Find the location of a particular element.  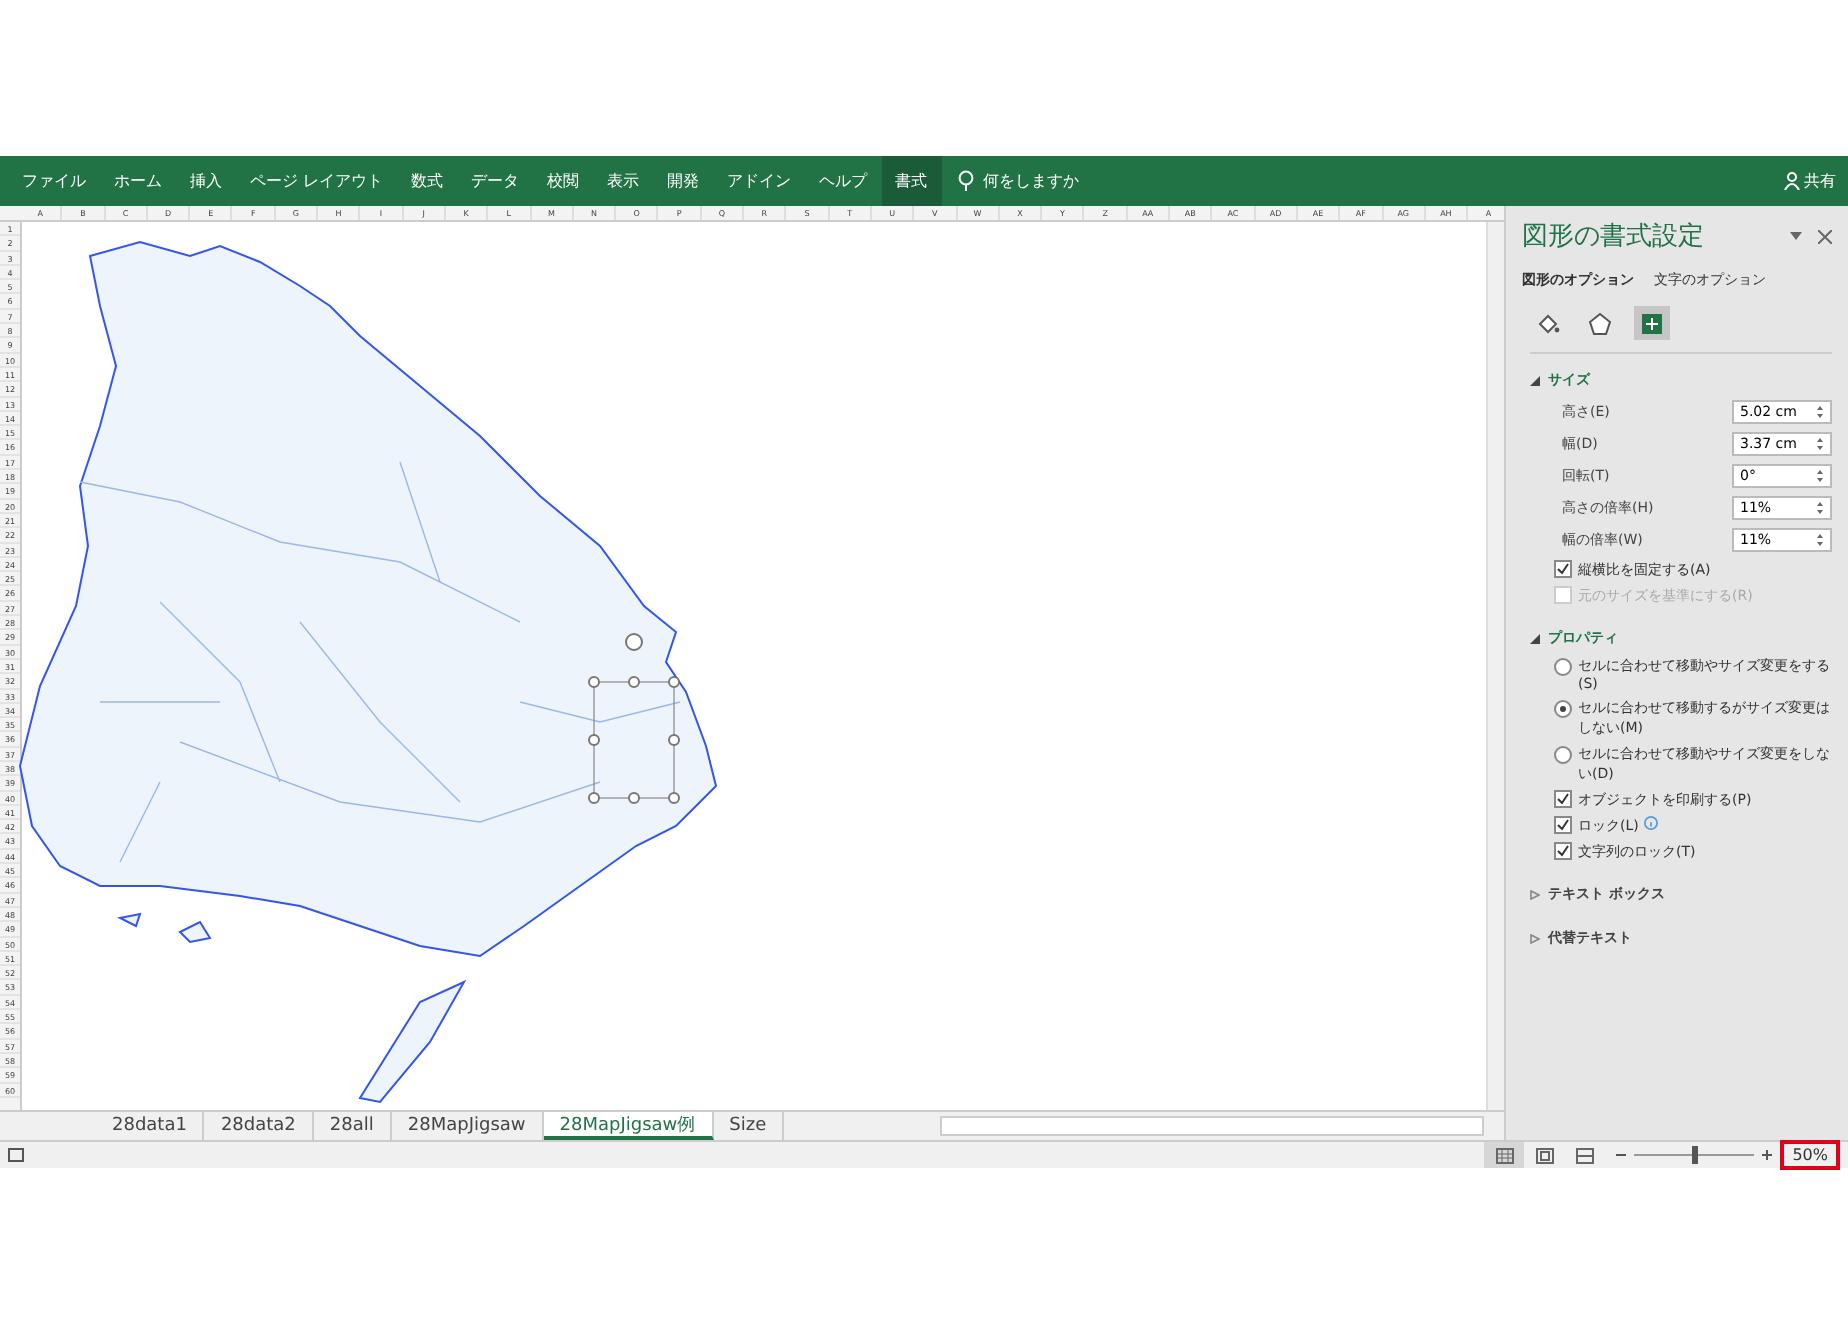

ribbon-tab: 挿入 is located at coordinates (206, 181).